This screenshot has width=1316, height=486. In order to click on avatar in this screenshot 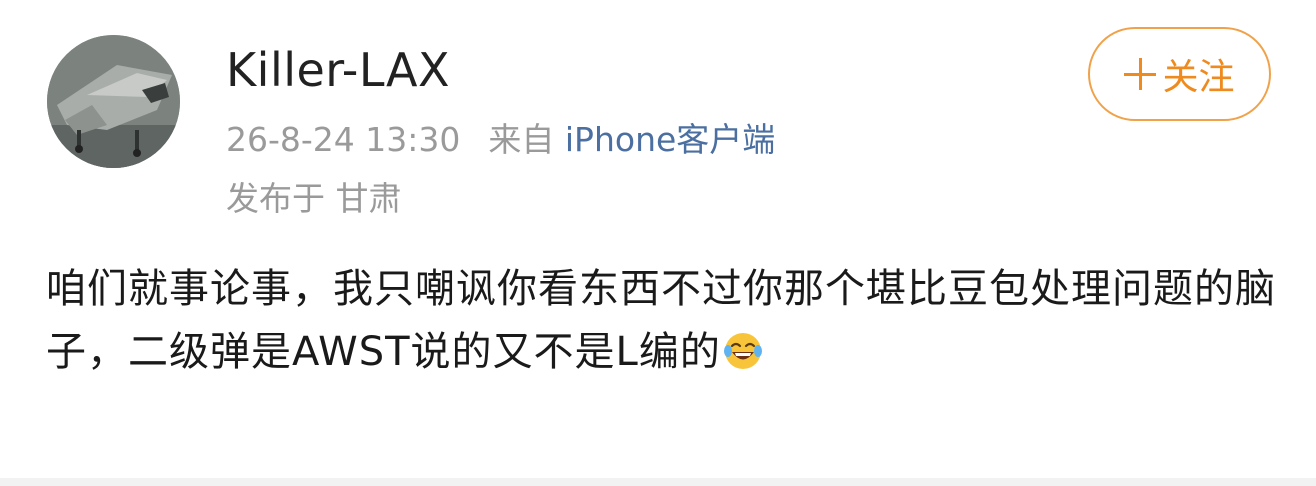, I will do `click(113, 101)`.